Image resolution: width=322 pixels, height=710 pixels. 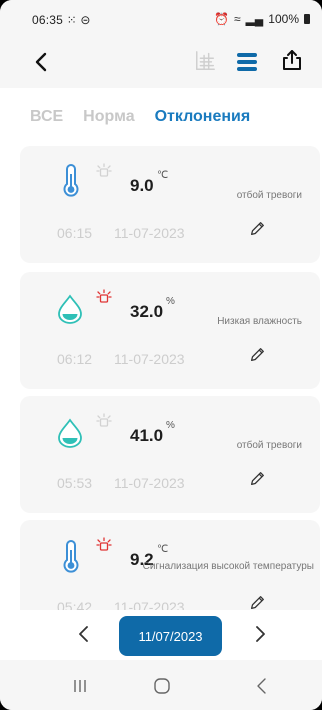 What do you see at coordinates (254, 19) in the screenshot?
I see `signal-icon: ▂▄` at bounding box center [254, 19].